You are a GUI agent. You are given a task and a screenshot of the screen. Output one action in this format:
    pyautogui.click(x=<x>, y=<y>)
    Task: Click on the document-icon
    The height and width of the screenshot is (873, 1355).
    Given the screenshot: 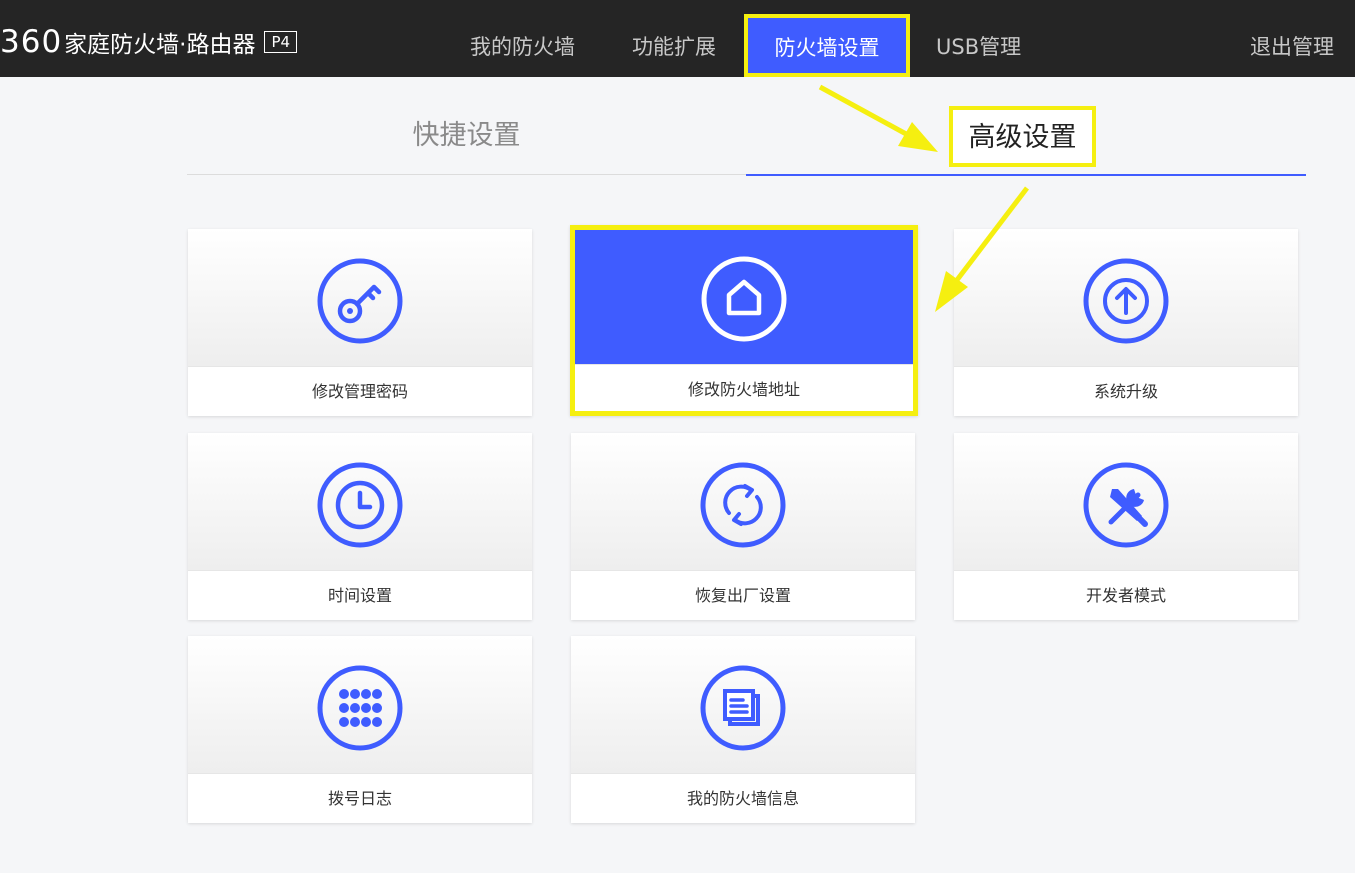 What is the action you would take?
    pyautogui.click(x=743, y=708)
    